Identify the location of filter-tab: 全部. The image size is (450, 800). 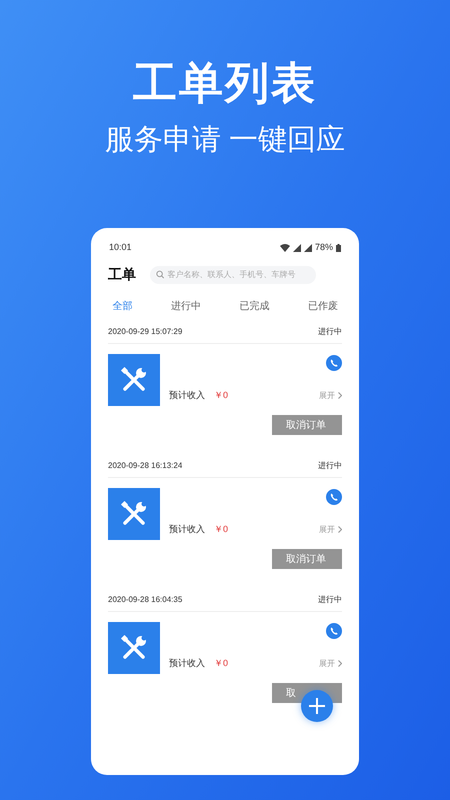
(122, 306).